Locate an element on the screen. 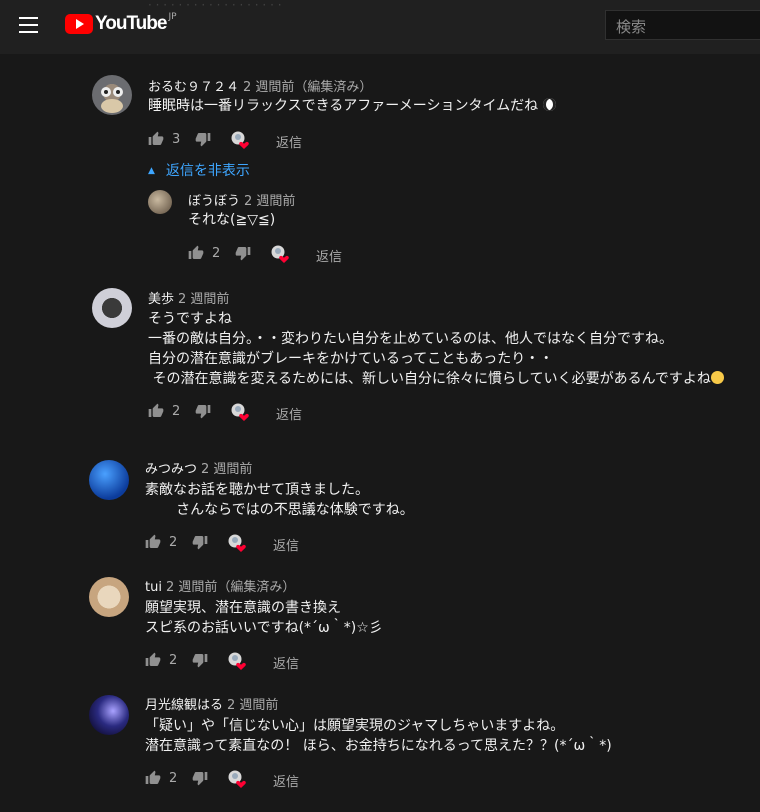 Image resolution: width=760 pixels, height=812 pixels. search-input: 検索 is located at coordinates (682, 25).